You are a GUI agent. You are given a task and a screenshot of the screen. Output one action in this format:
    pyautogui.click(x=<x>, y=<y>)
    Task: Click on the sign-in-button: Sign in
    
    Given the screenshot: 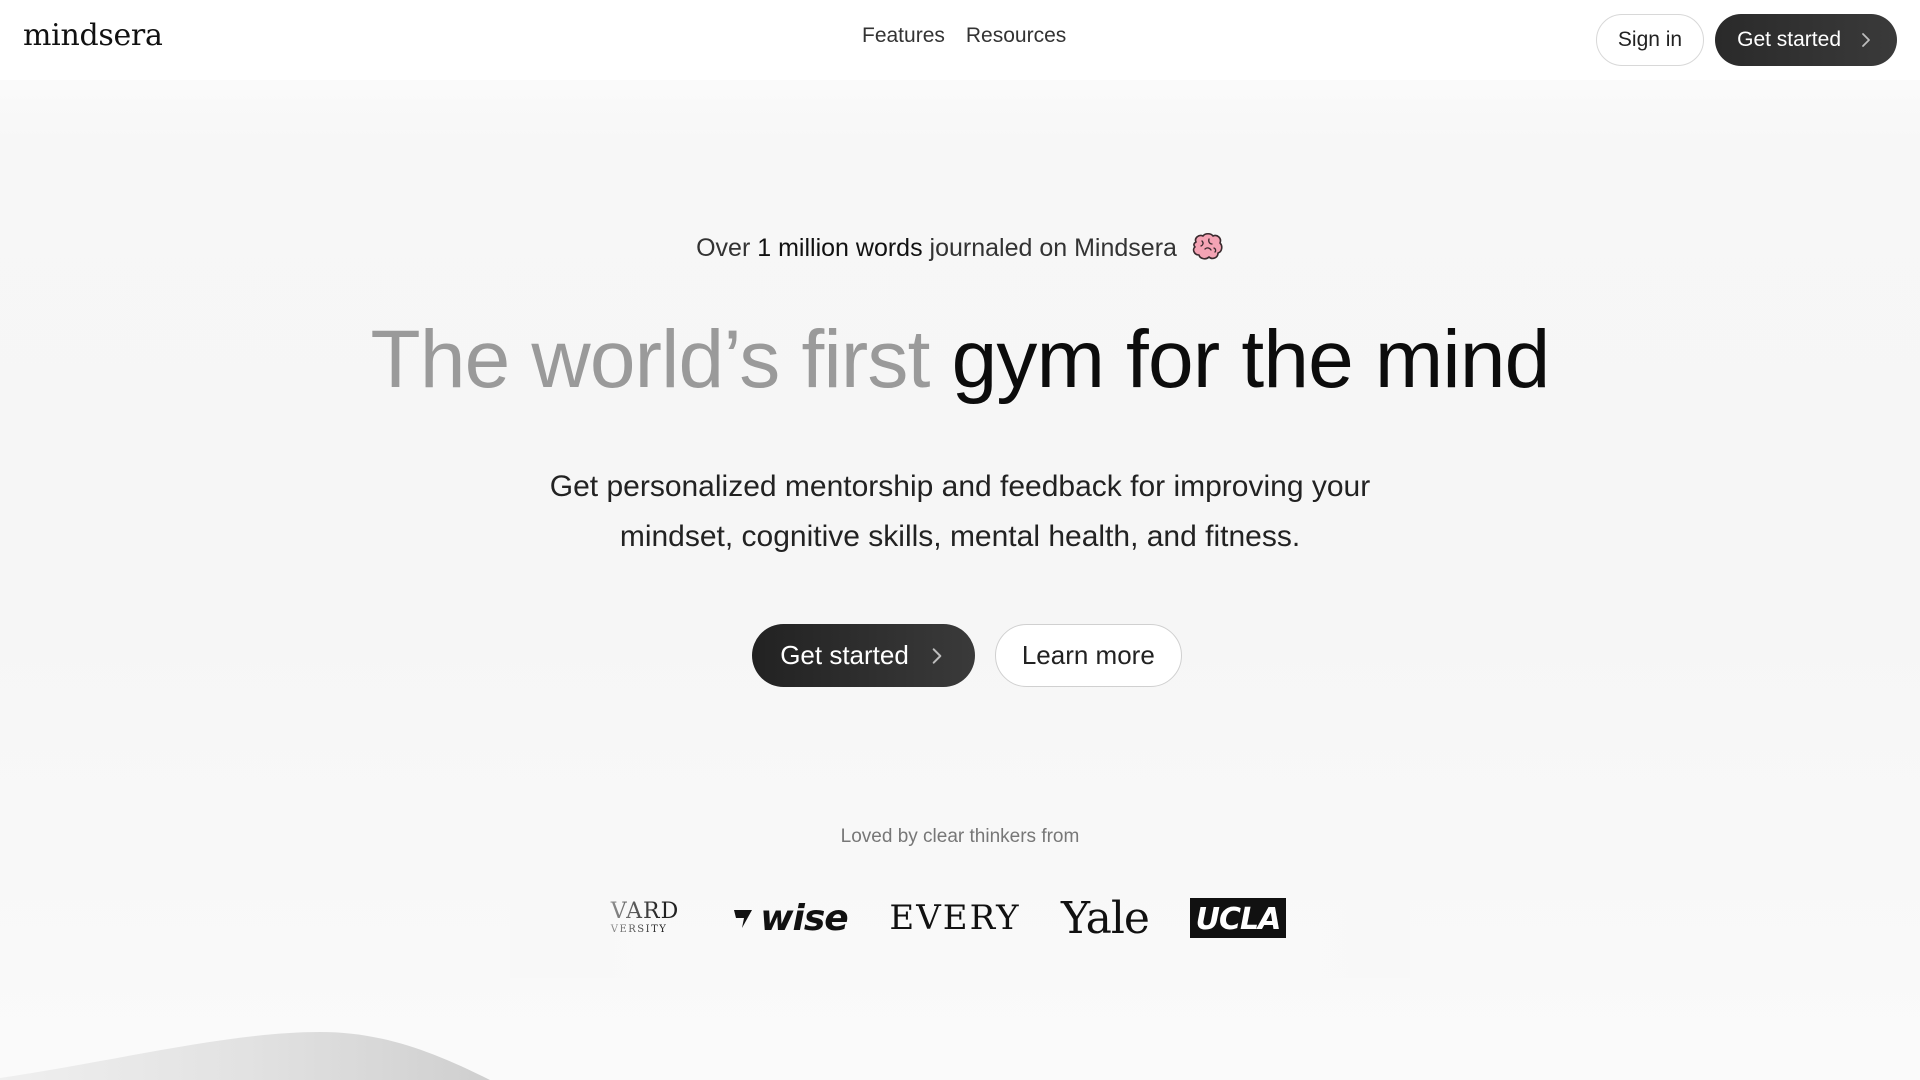 What is the action you would take?
    pyautogui.click(x=1650, y=40)
    